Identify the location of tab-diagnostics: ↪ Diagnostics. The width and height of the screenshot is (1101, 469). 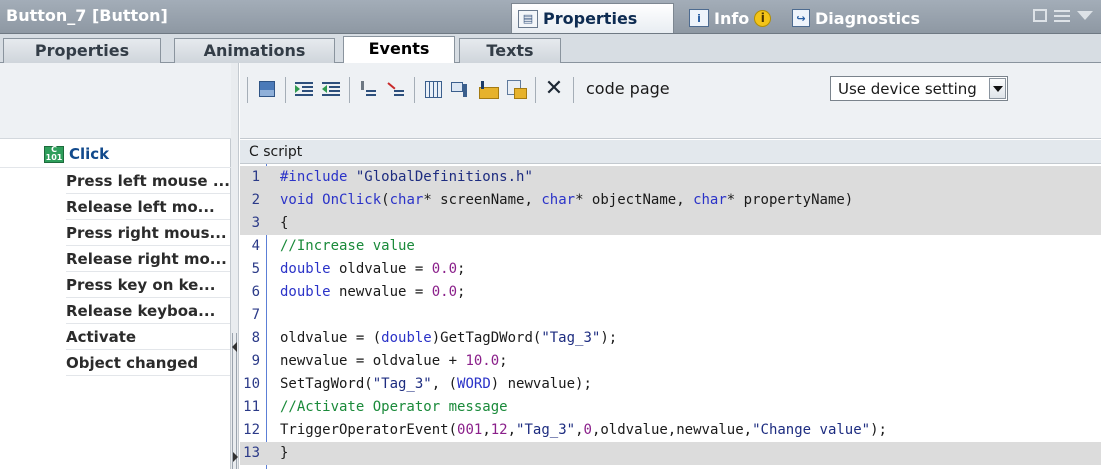
(858, 18).